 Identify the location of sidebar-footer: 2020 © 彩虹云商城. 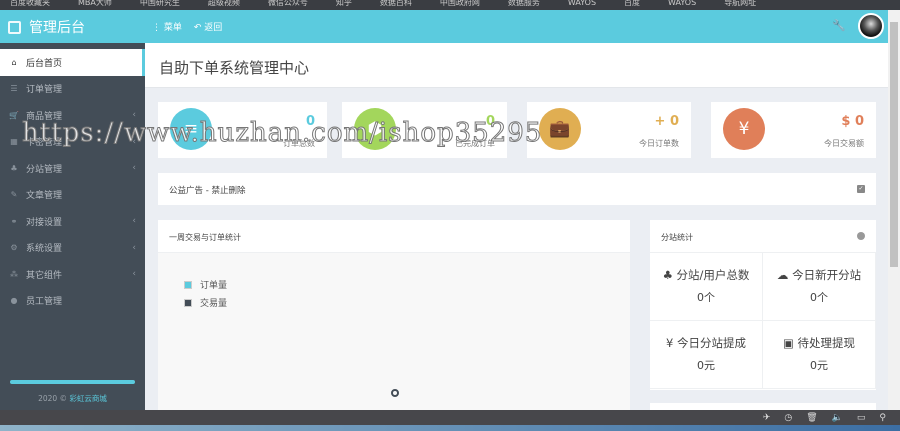
(72, 398).